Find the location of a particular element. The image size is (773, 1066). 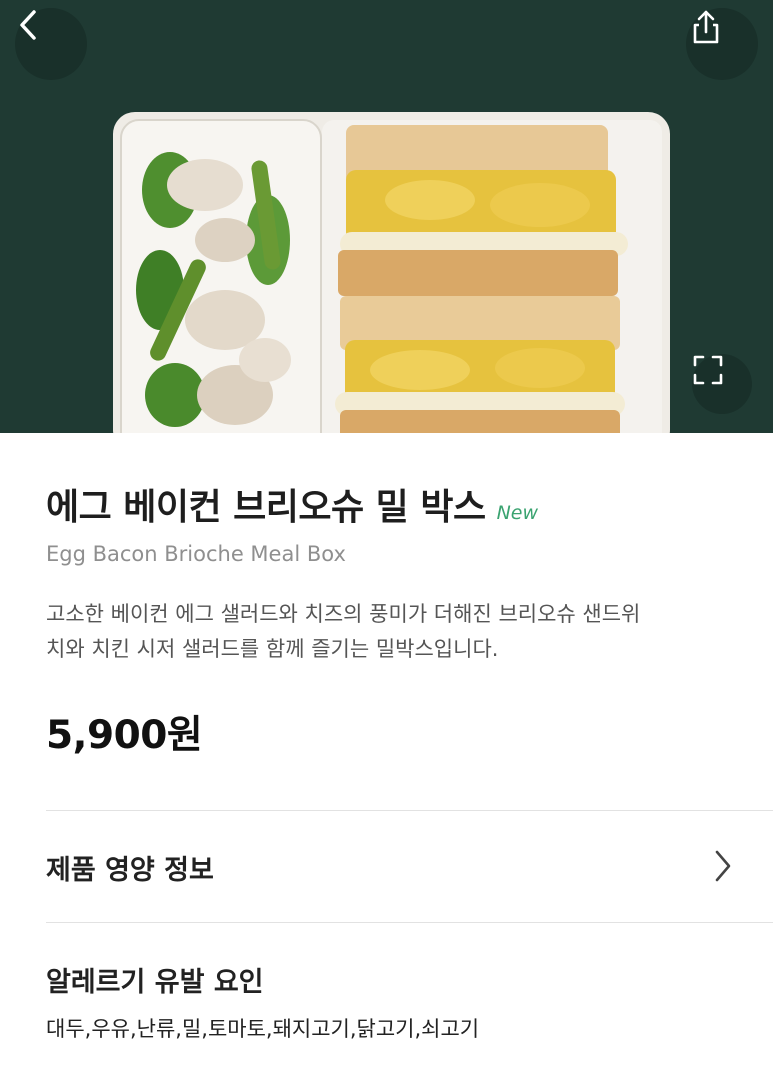

nutrition-info-row: 제품 영양 정보 is located at coordinates (409, 868).